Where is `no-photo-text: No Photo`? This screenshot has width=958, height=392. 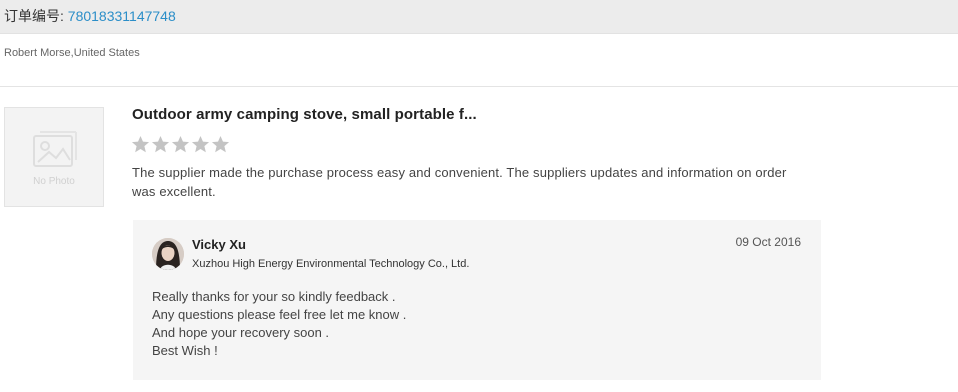
no-photo-text: No Photo is located at coordinates (54, 181).